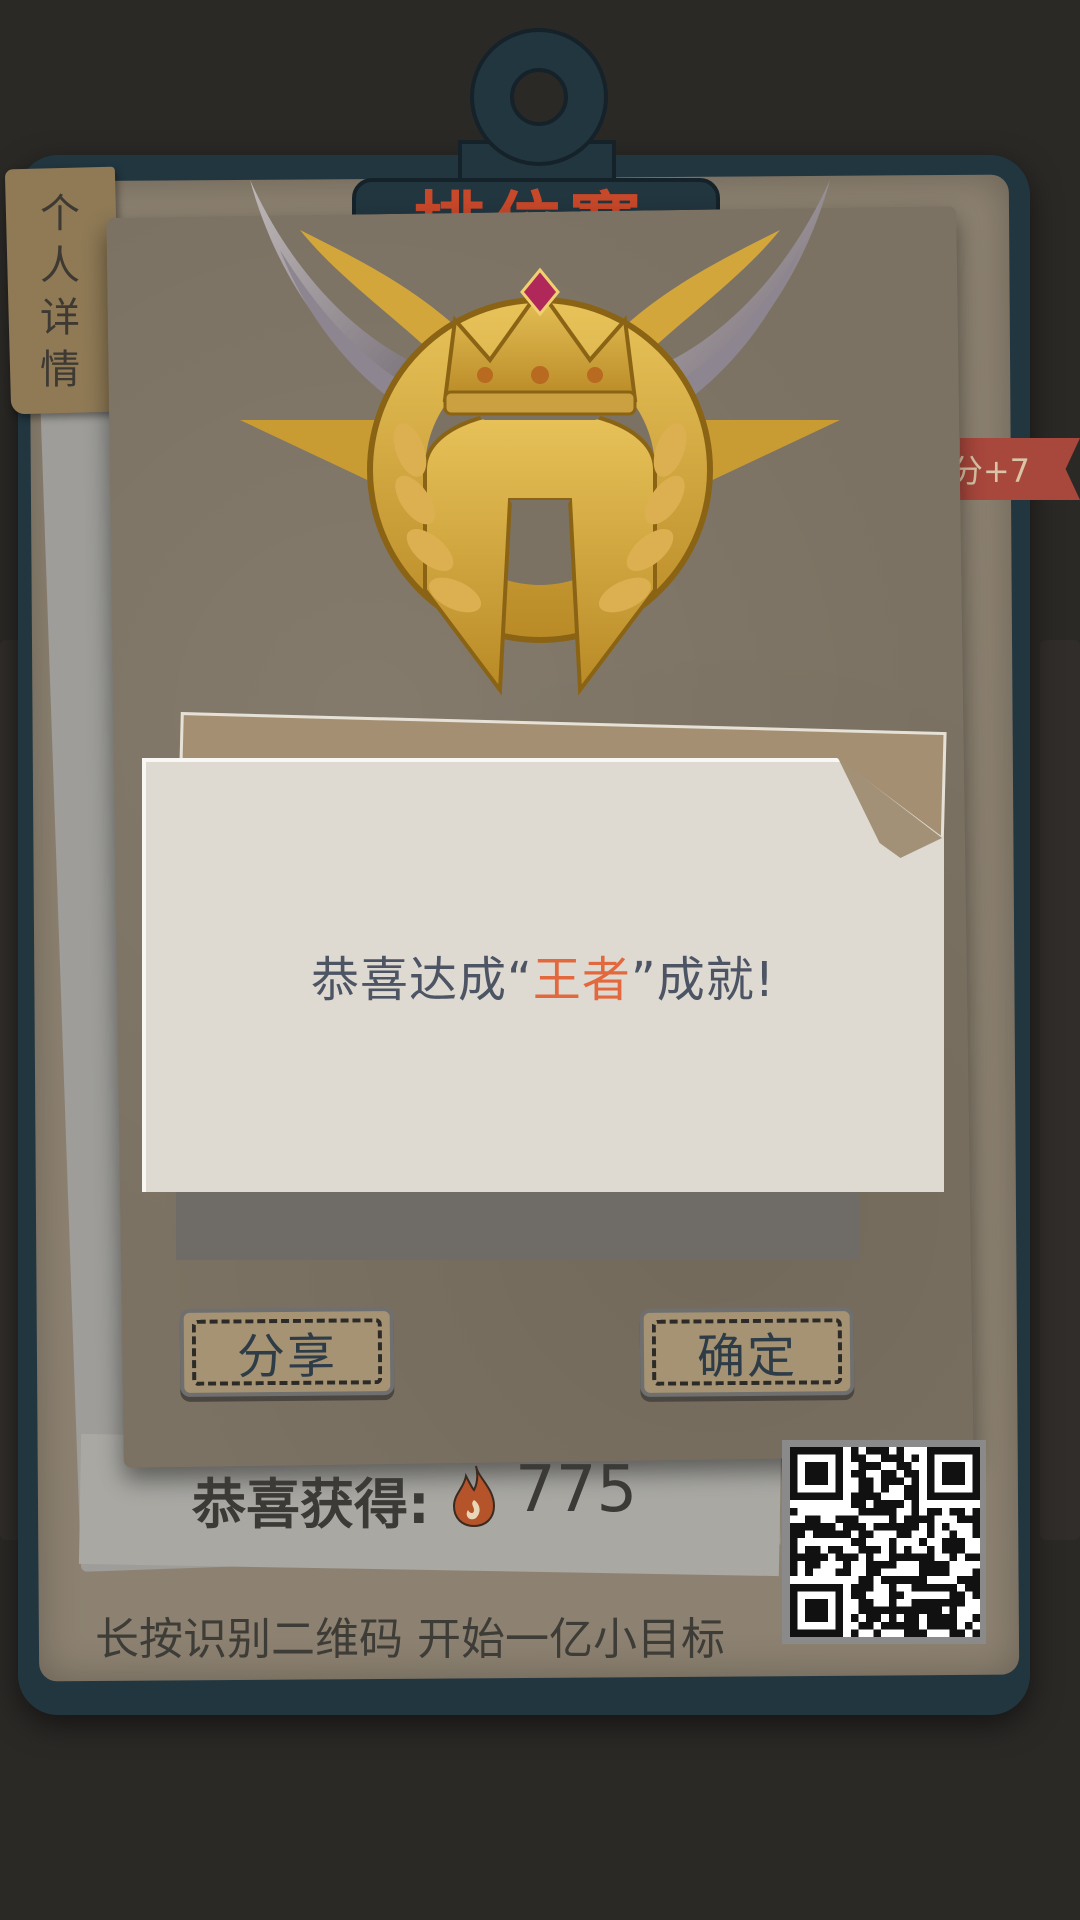  What do you see at coordinates (990, 471) in the screenshot?
I see `score-ribbon-label: 分+7` at bounding box center [990, 471].